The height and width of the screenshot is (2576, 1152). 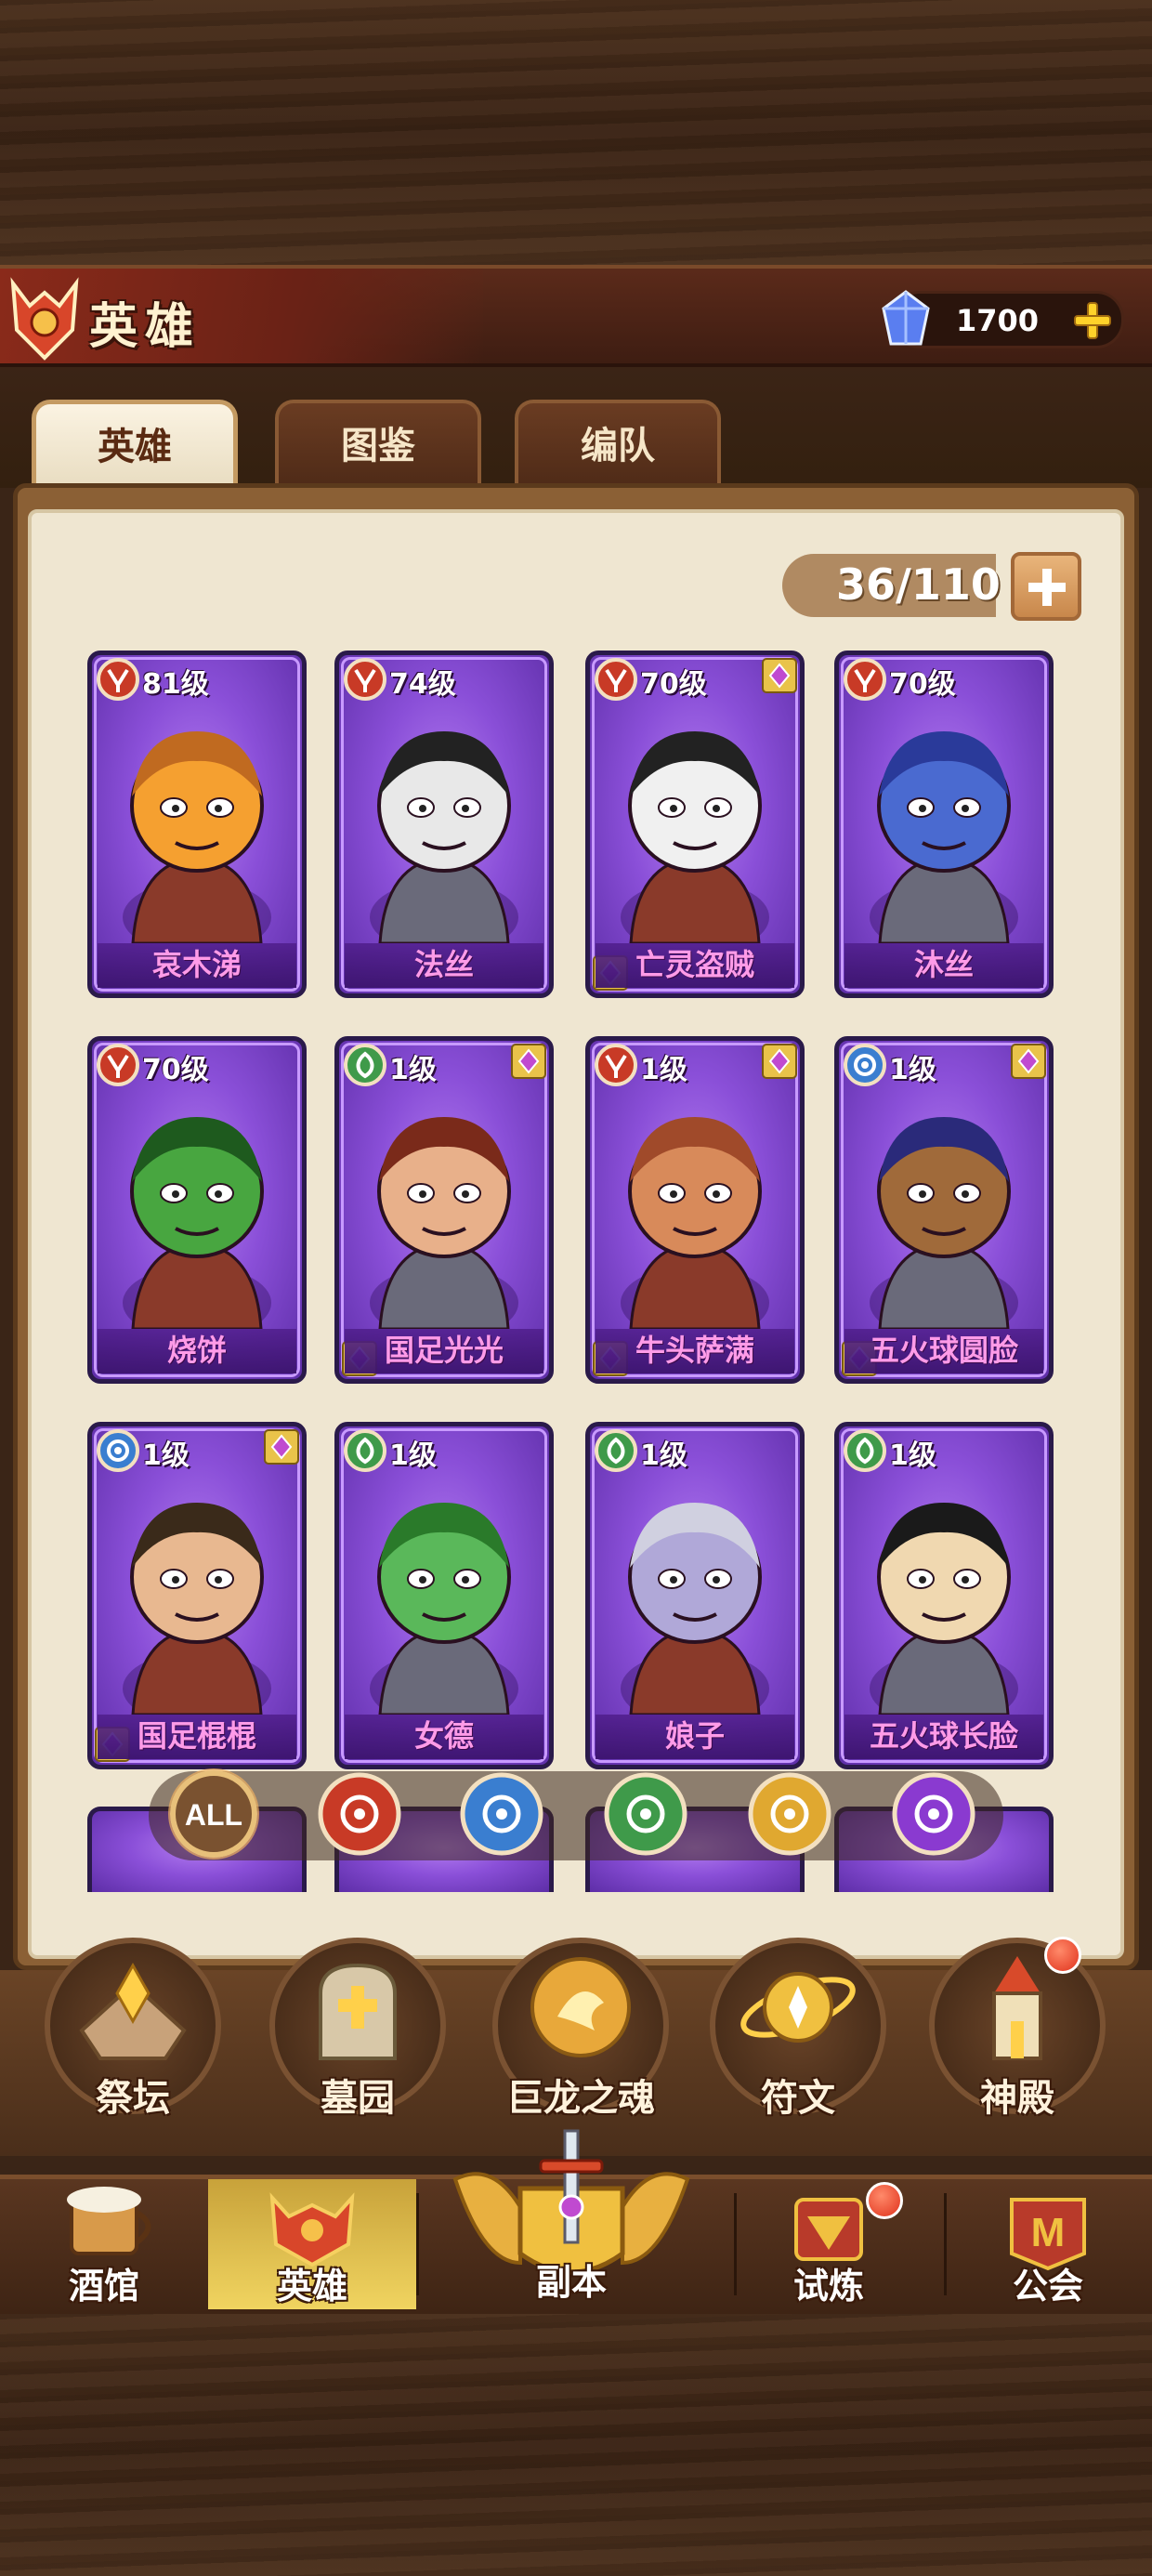 I want to click on hero-horned-helmet-icon, so click(x=44, y=319).